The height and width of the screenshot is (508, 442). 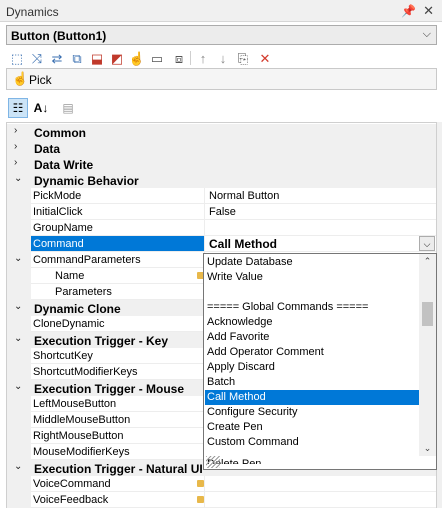 What do you see at coordinates (137, 58) in the screenshot?
I see `pick-action-icon: ☝` at bounding box center [137, 58].